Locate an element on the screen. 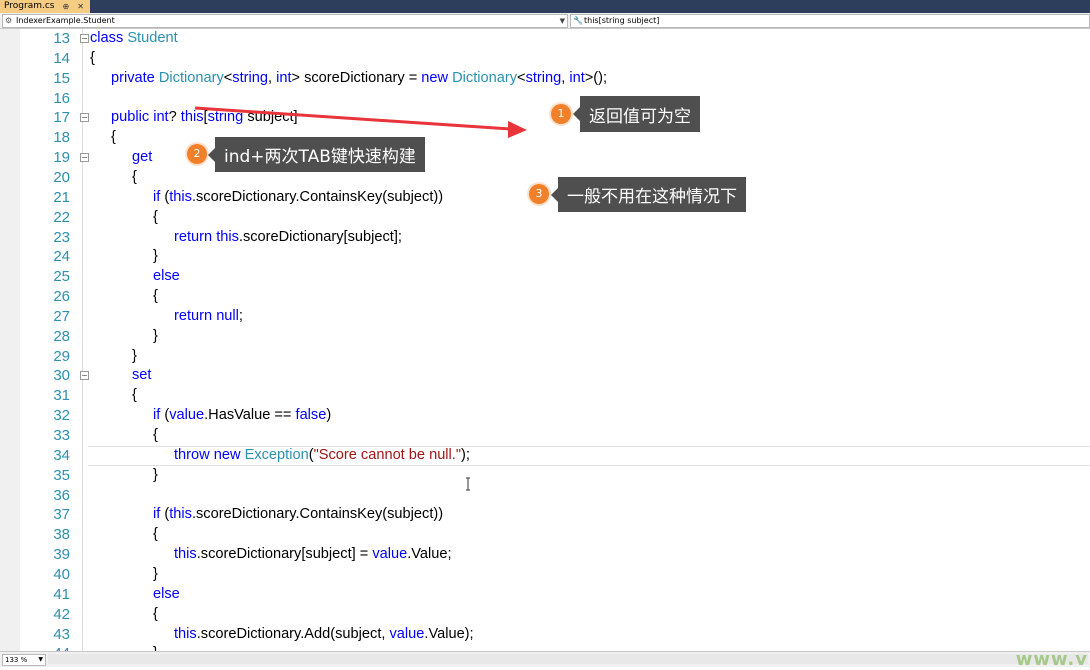 Image resolution: width=1090 pixels, height=670 pixels. zoom-dropdown: 133 % ▼ is located at coordinates (24, 660).